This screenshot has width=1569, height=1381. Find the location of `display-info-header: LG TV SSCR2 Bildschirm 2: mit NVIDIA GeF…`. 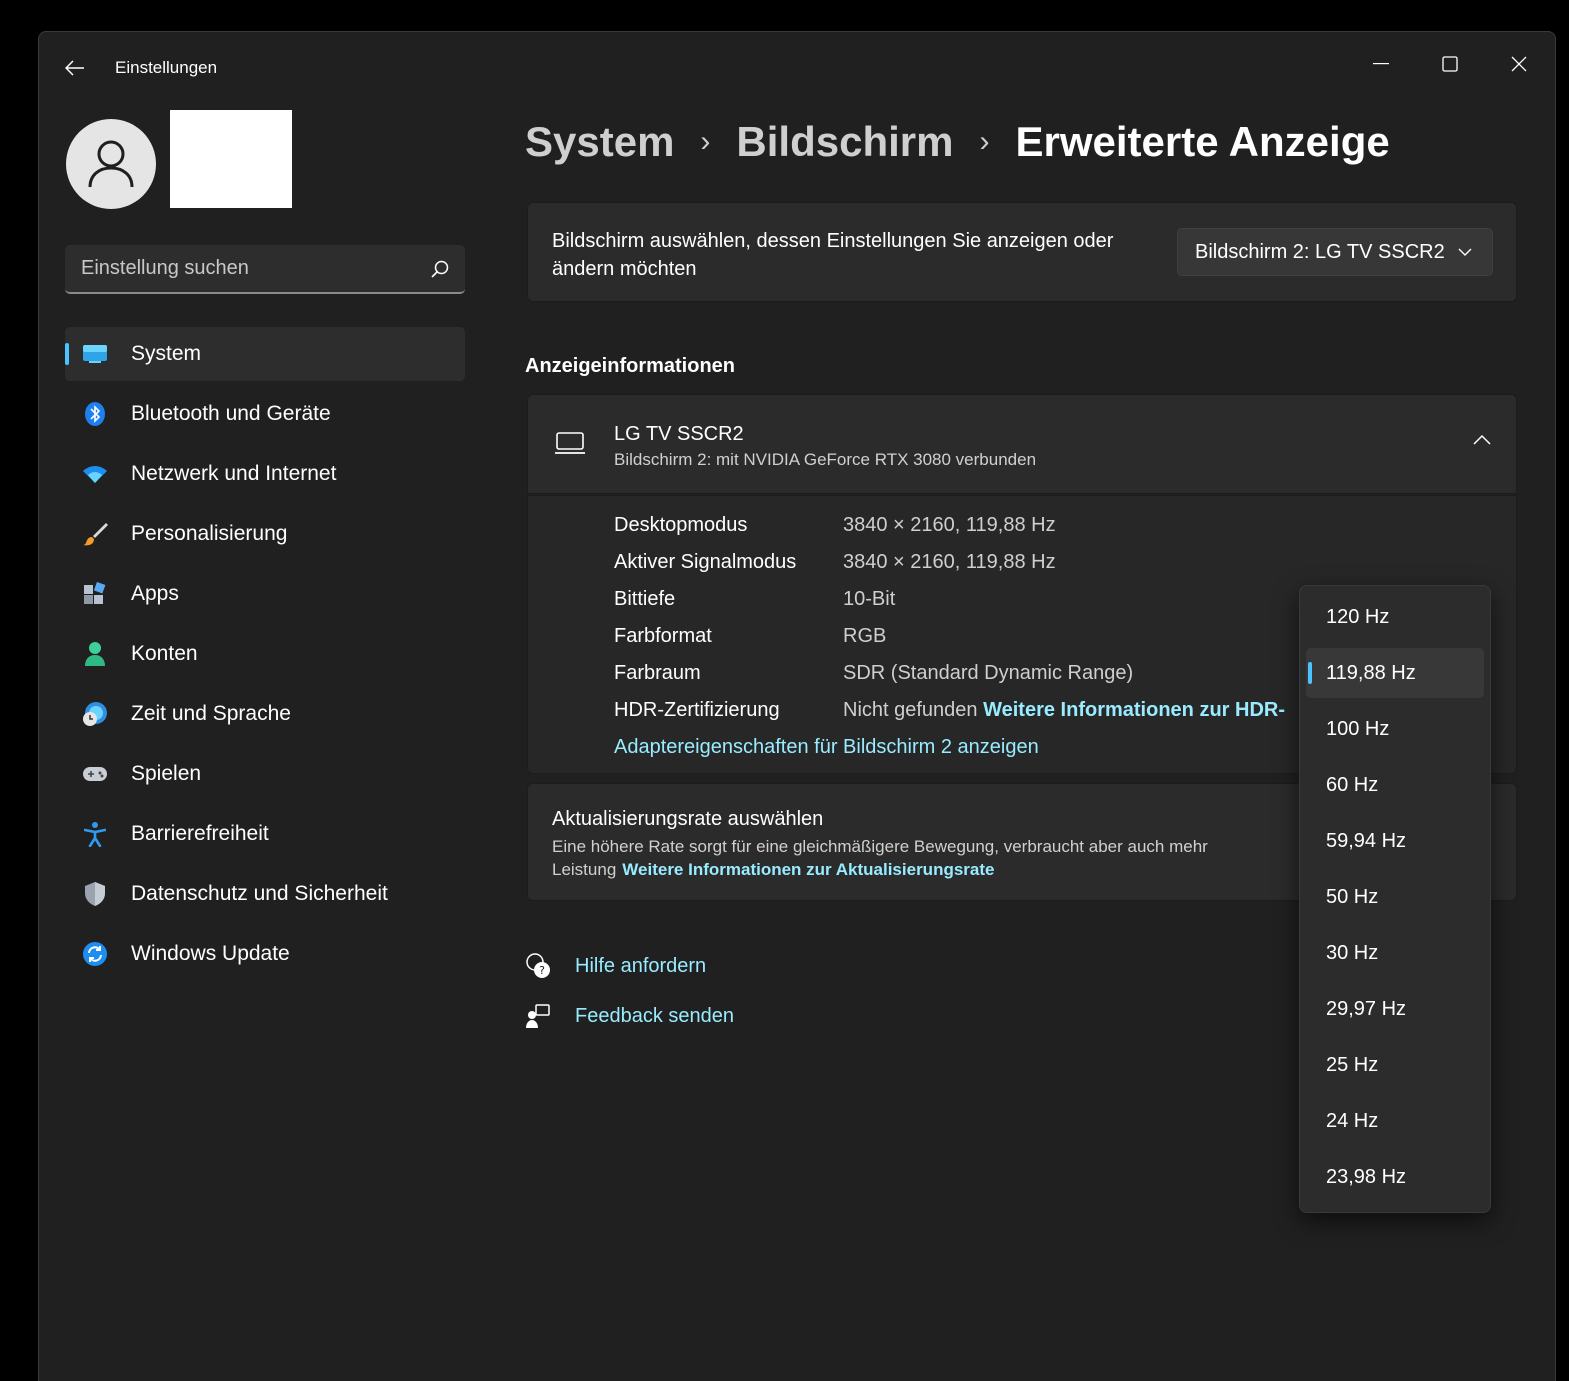

display-info-header: LG TV SSCR2 Bildschirm 2: mit NVIDIA GeF… is located at coordinates (1022, 444).